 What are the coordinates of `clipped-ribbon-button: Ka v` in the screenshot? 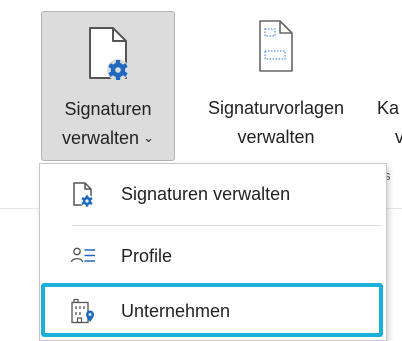 It's located at (388, 86).